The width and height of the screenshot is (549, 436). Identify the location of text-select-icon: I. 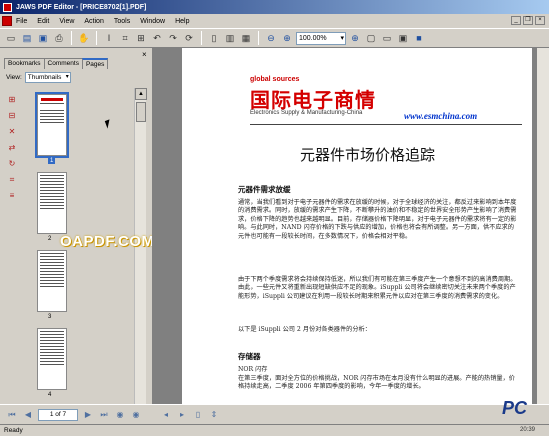
(109, 38).